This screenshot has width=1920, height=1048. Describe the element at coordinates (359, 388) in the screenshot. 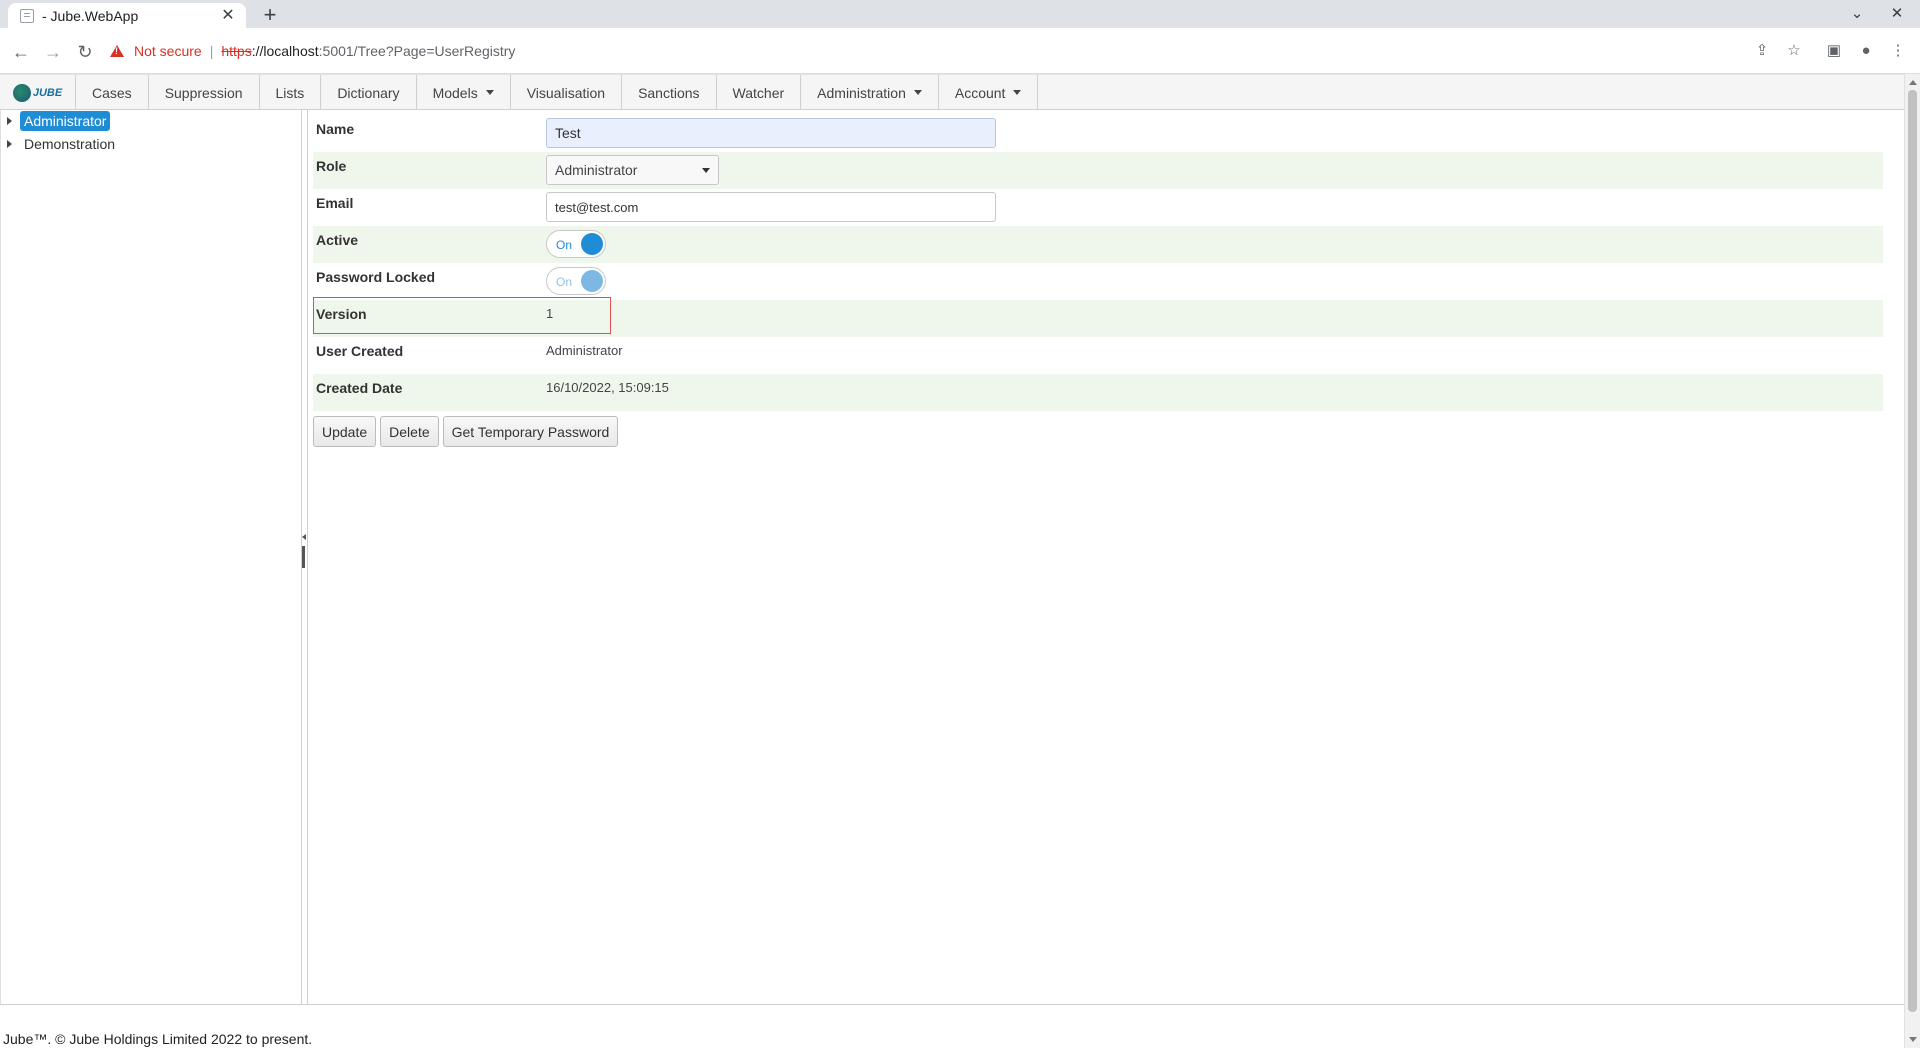

I see `created-date-label: Created Date` at that location.